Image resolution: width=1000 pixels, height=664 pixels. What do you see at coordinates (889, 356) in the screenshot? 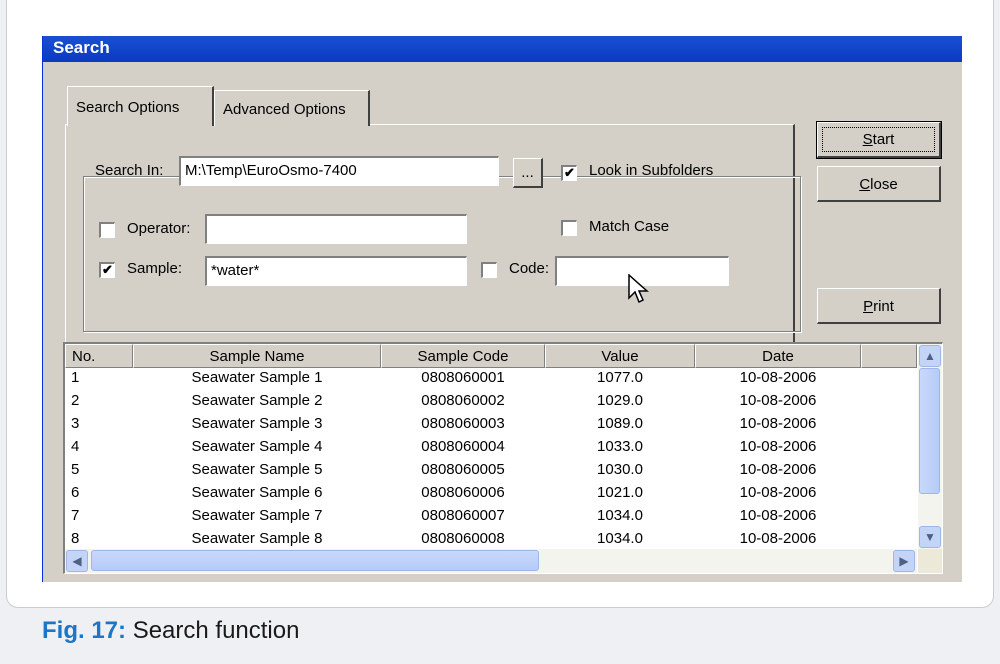
I see `column-header-empty` at bounding box center [889, 356].